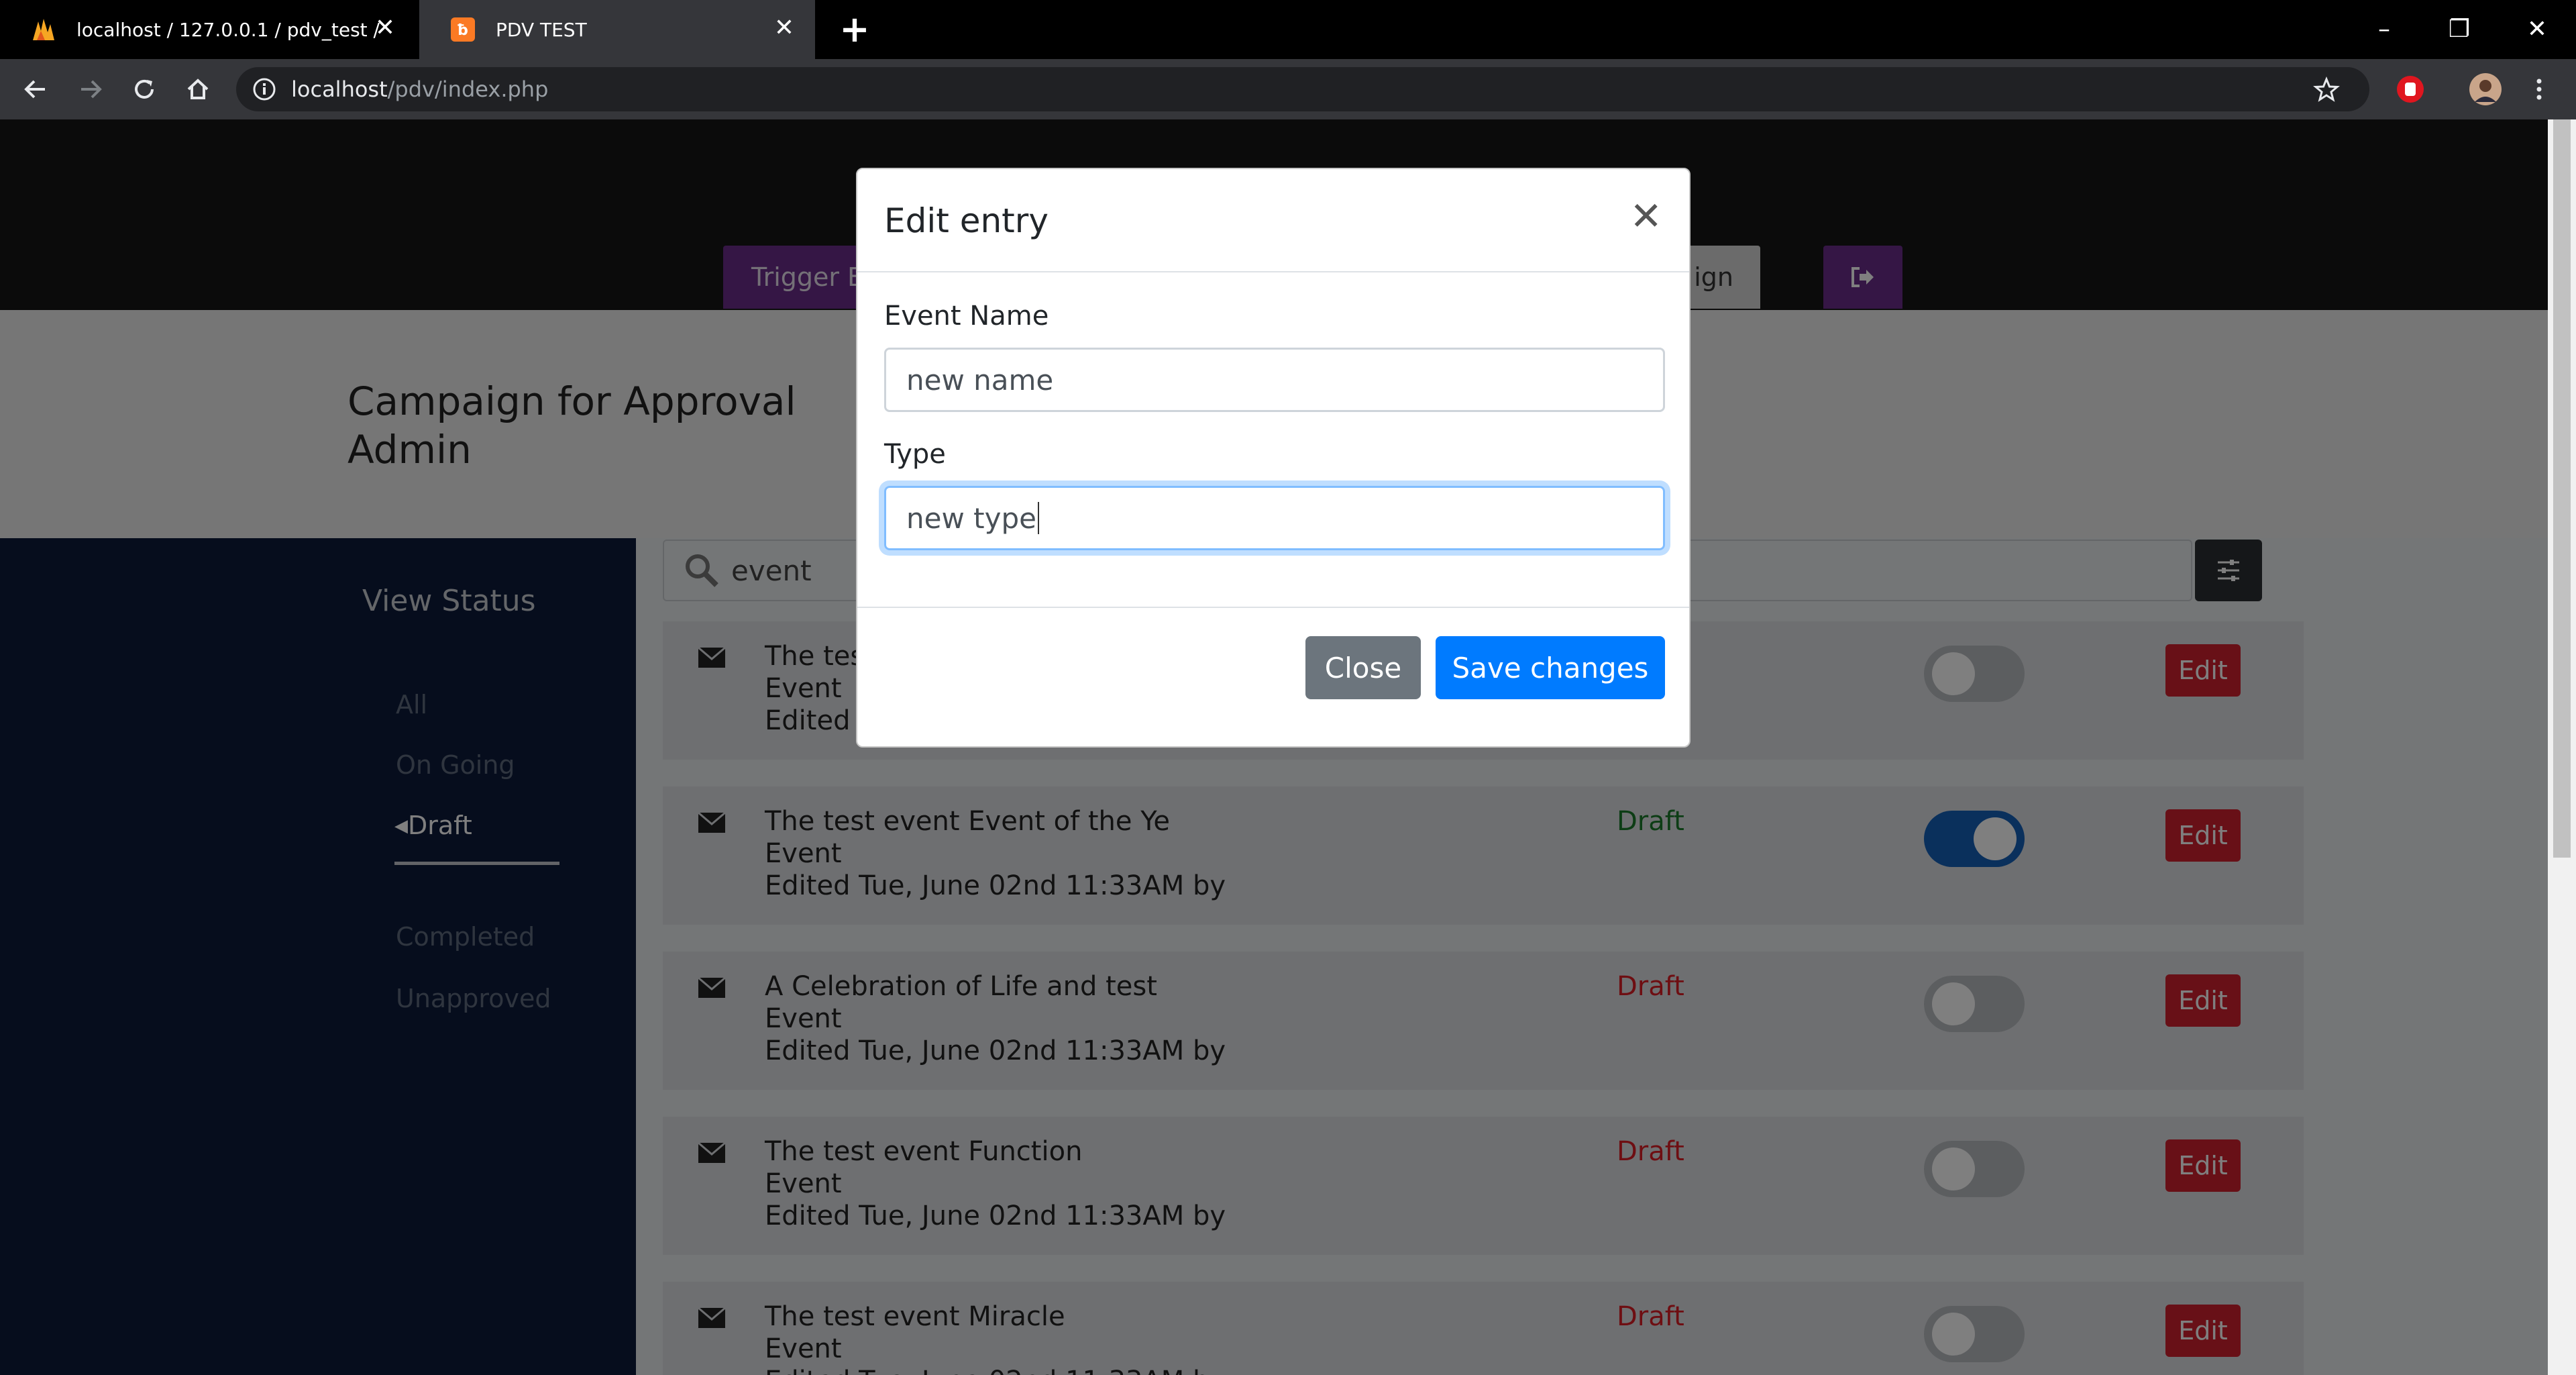 Image resolution: width=2576 pixels, height=1375 pixels. I want to click on home-button, so click(198, 89).